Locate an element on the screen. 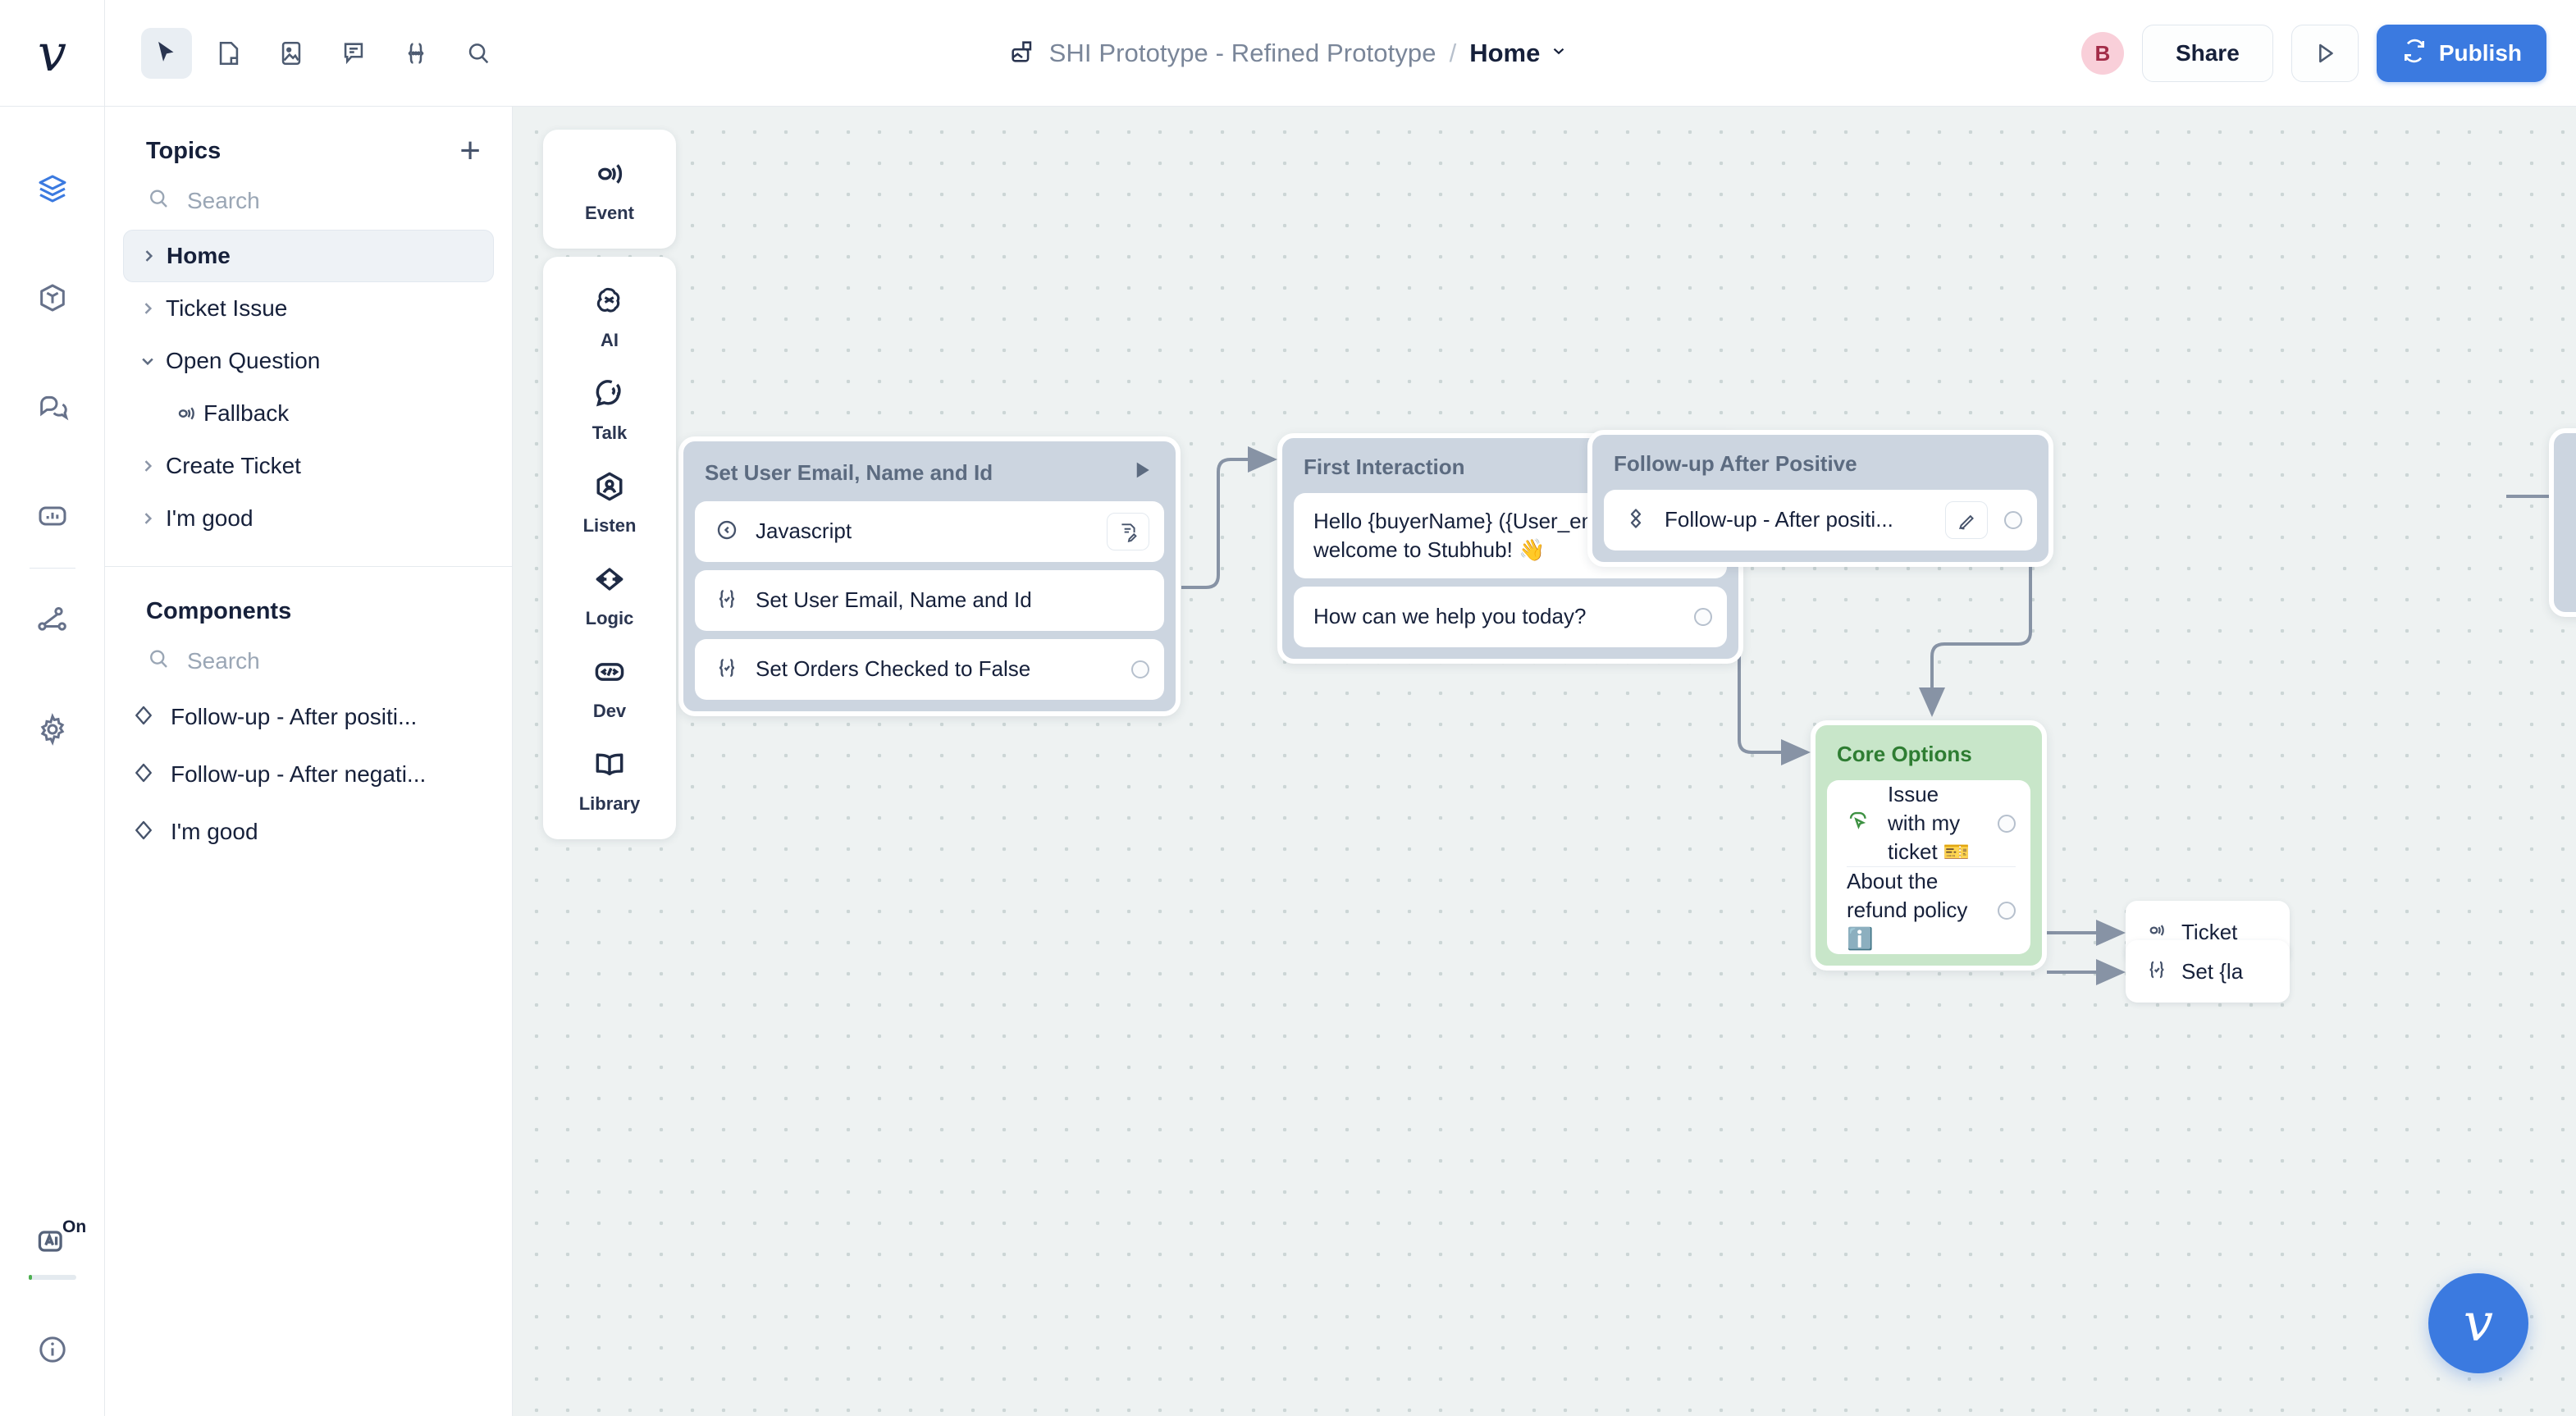  project-icon is located at coordinates (1022, 54).